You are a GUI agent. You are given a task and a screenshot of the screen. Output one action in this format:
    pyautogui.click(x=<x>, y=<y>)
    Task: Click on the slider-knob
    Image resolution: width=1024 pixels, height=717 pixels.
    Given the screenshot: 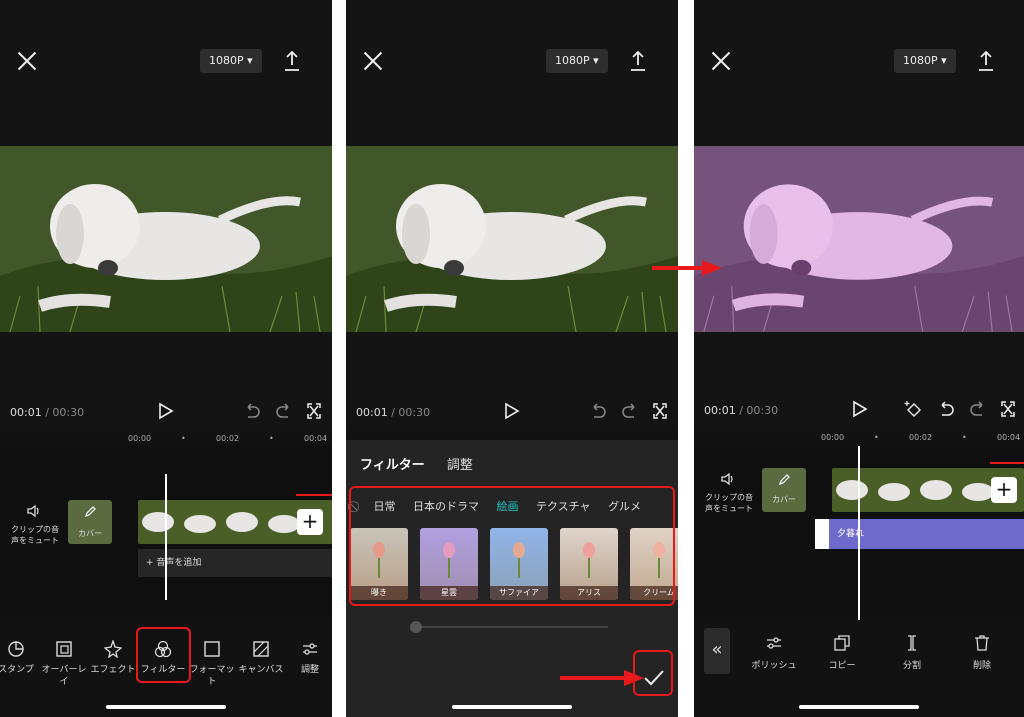 What is the action you would take?
    pyautogui.click(x=416, y=627)
    